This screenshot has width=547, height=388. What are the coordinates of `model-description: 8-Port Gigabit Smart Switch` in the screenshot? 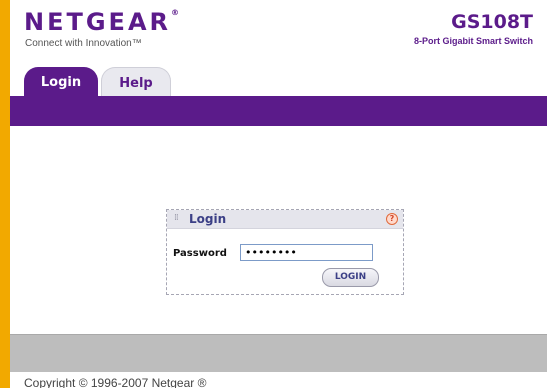 It's located at (473, 41).